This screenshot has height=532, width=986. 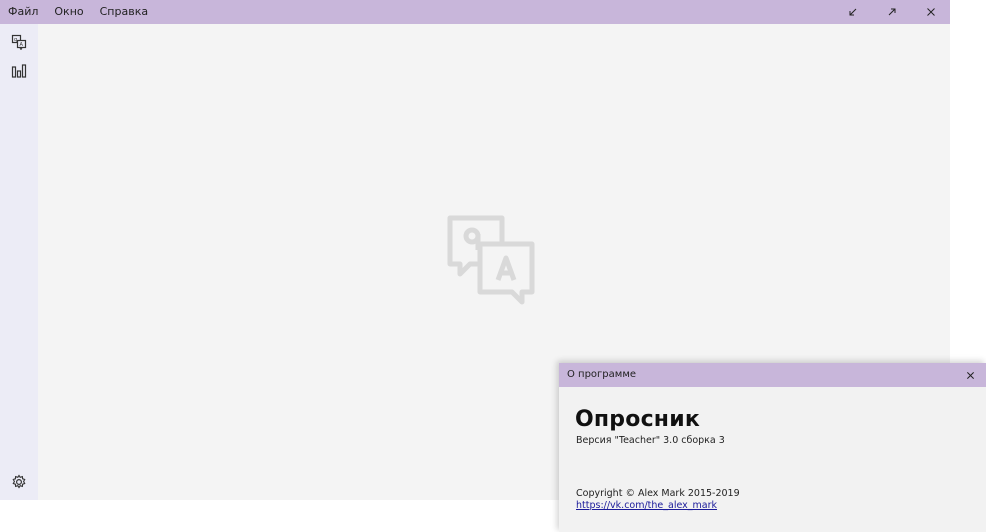 I want to click on survey-icon: q A, so click(x=19, y=42).